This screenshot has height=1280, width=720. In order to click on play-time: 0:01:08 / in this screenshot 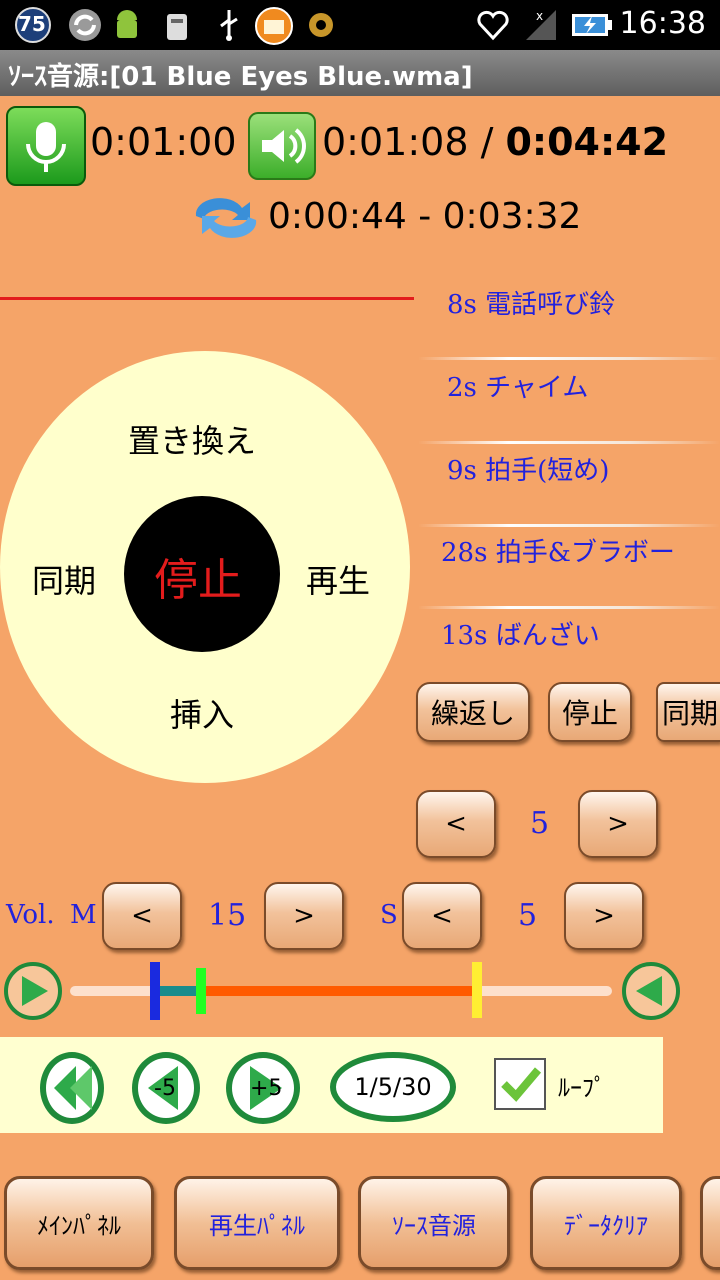, I will do `click(414, 142)`.